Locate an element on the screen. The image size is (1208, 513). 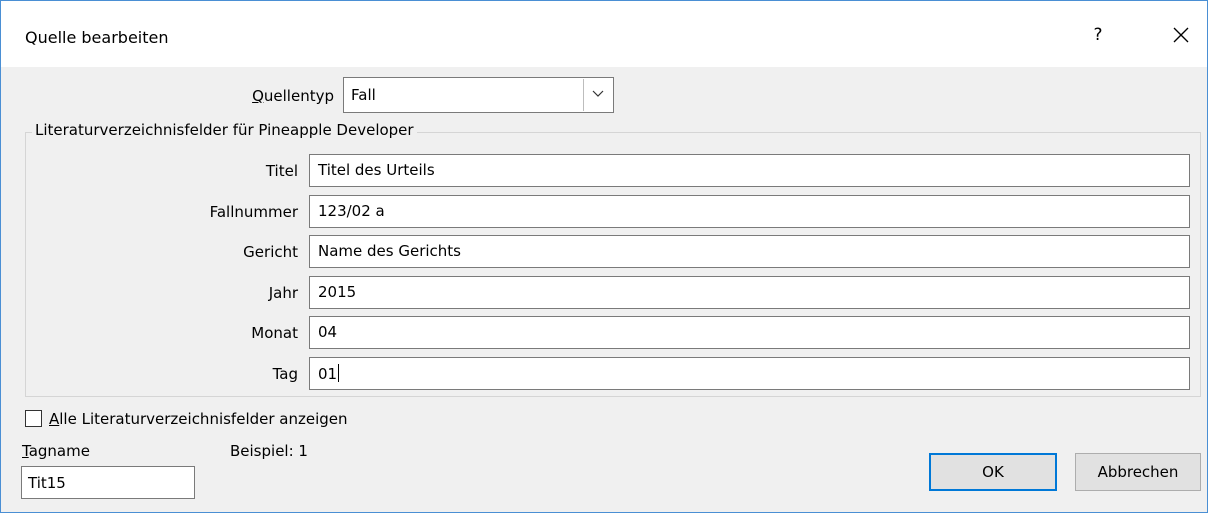
field-label-month: Monat is located at coordinates (274, 333).